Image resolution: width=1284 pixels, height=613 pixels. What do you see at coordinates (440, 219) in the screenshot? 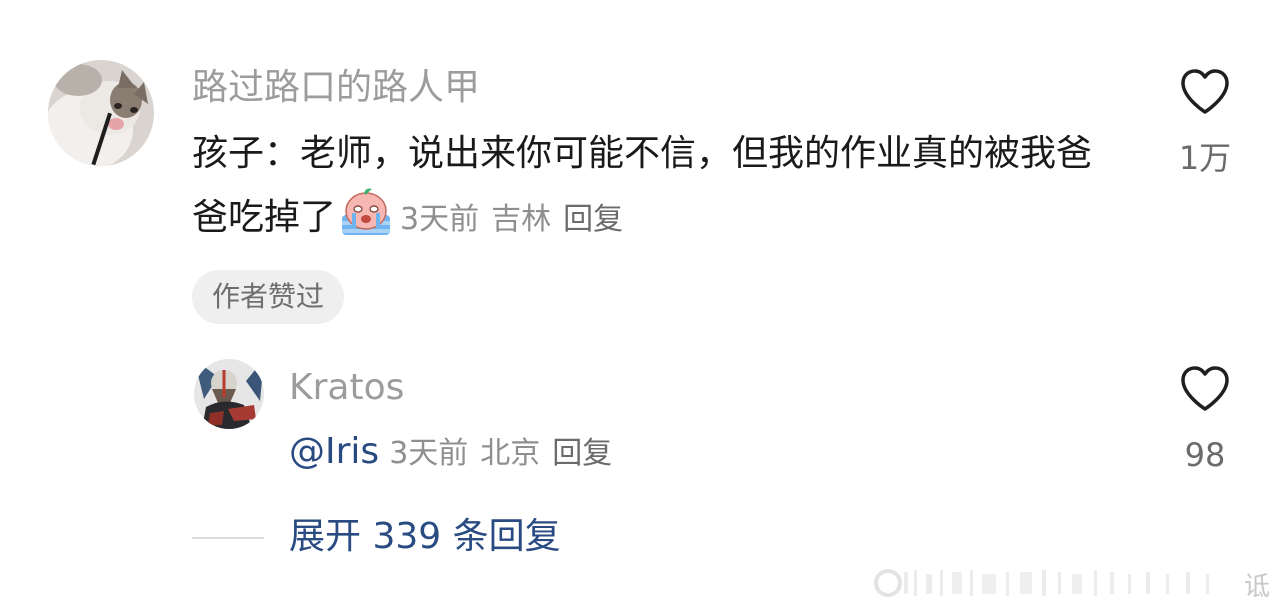
I see `comment-time: 3天前` at bounding box center [440, 219].